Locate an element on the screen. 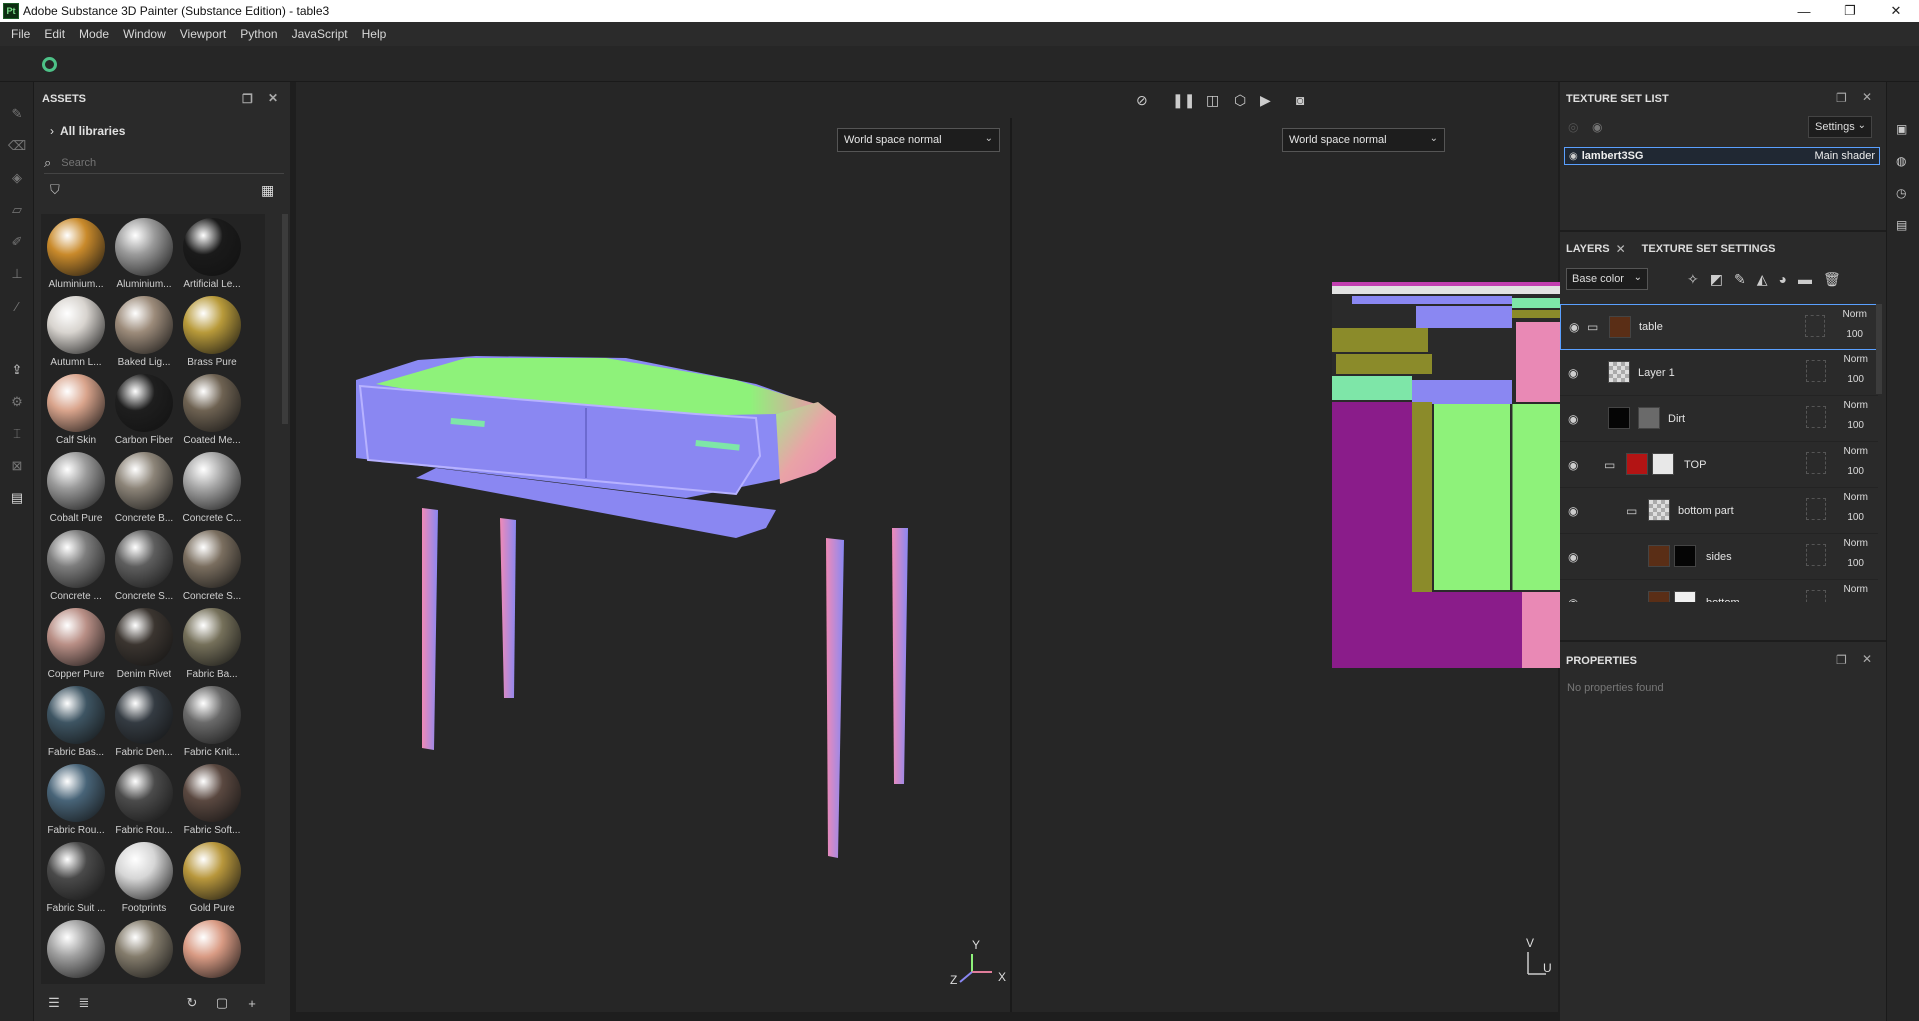 This screenshot has width=1919, height=1021. add-effect-icon: ✧ is located at coordinates (1693, 279).